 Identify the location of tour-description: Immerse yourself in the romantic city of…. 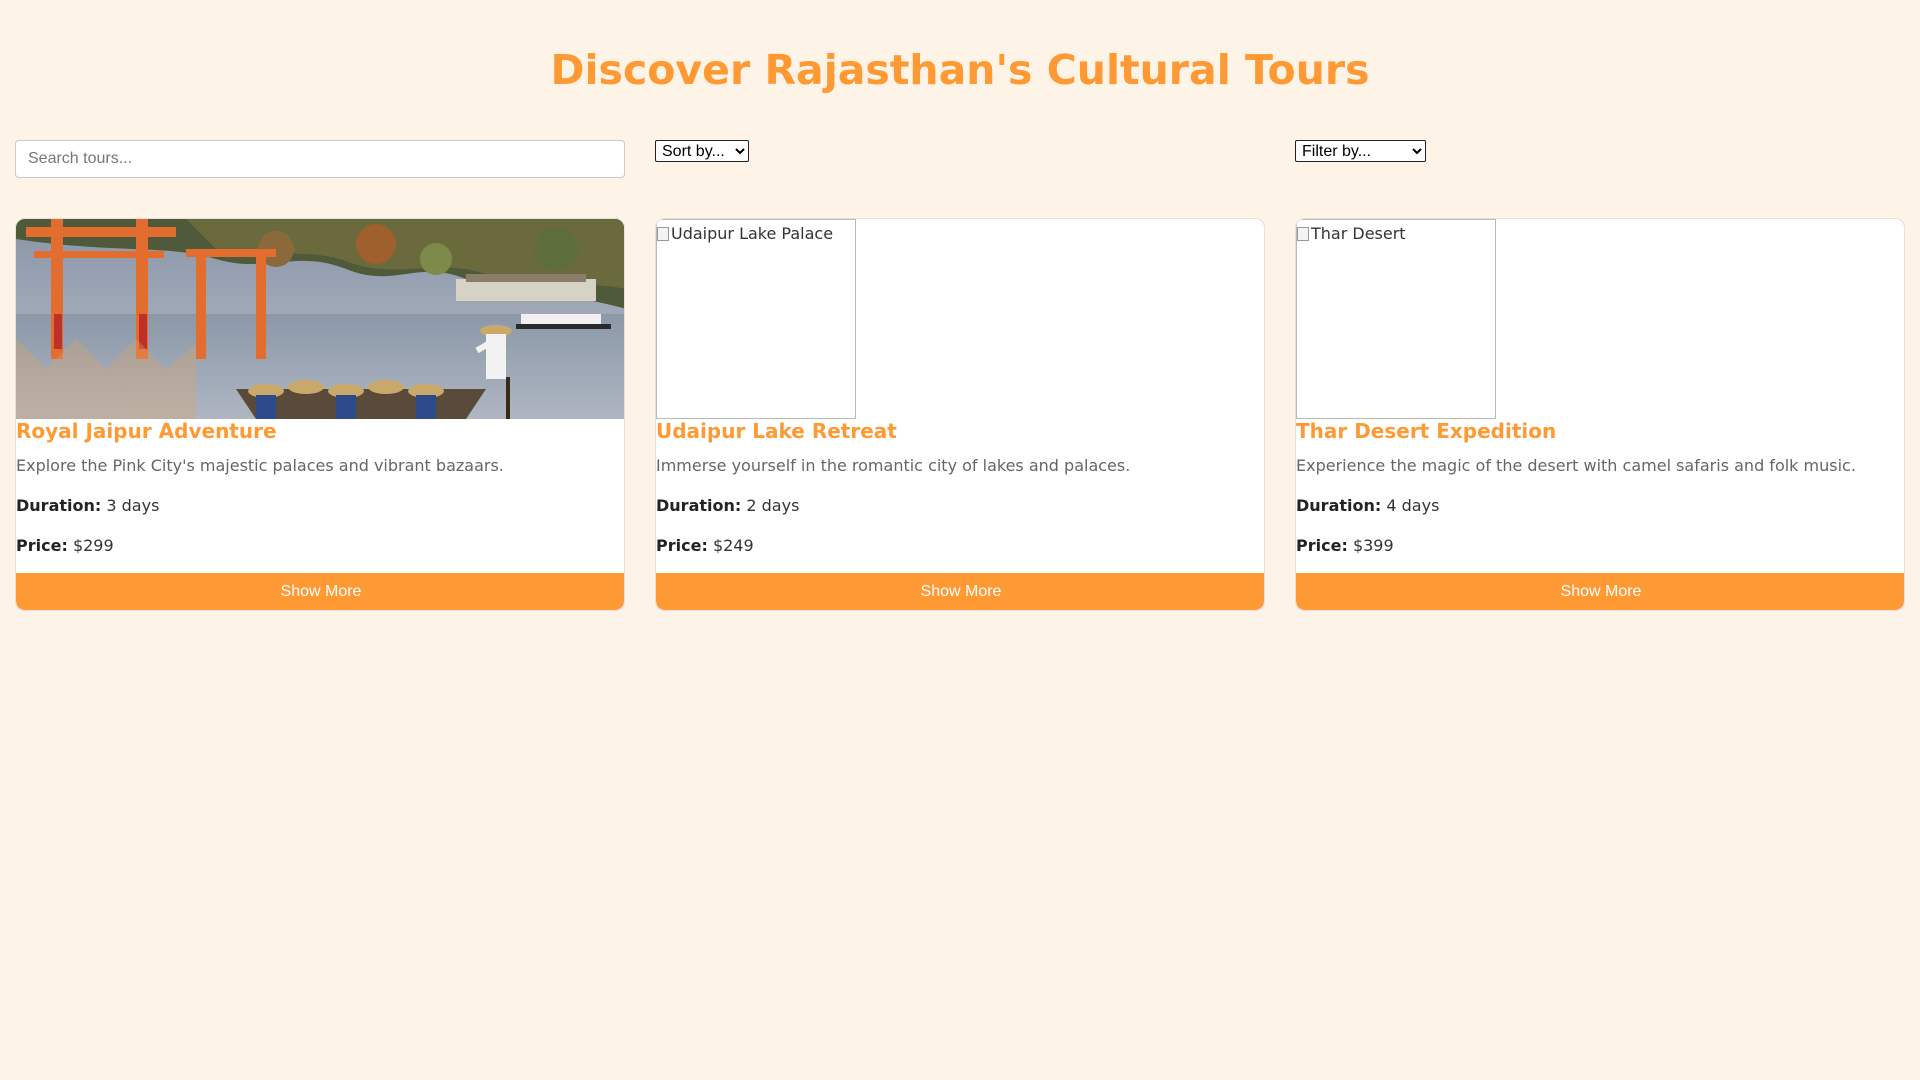
(893, 465).